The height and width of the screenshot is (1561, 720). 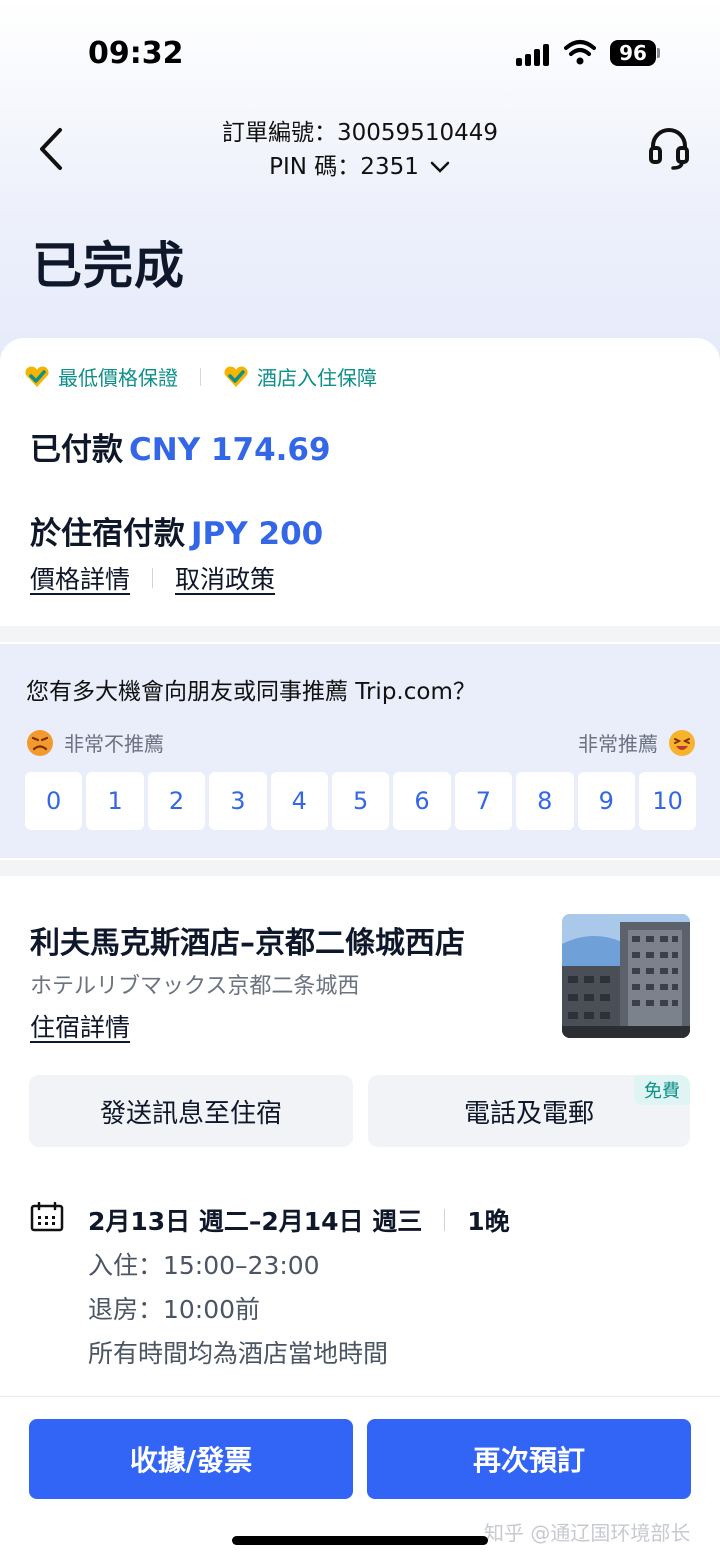 I want to click on book-again-label: 再次預訂, so click(x=528, y=1460).